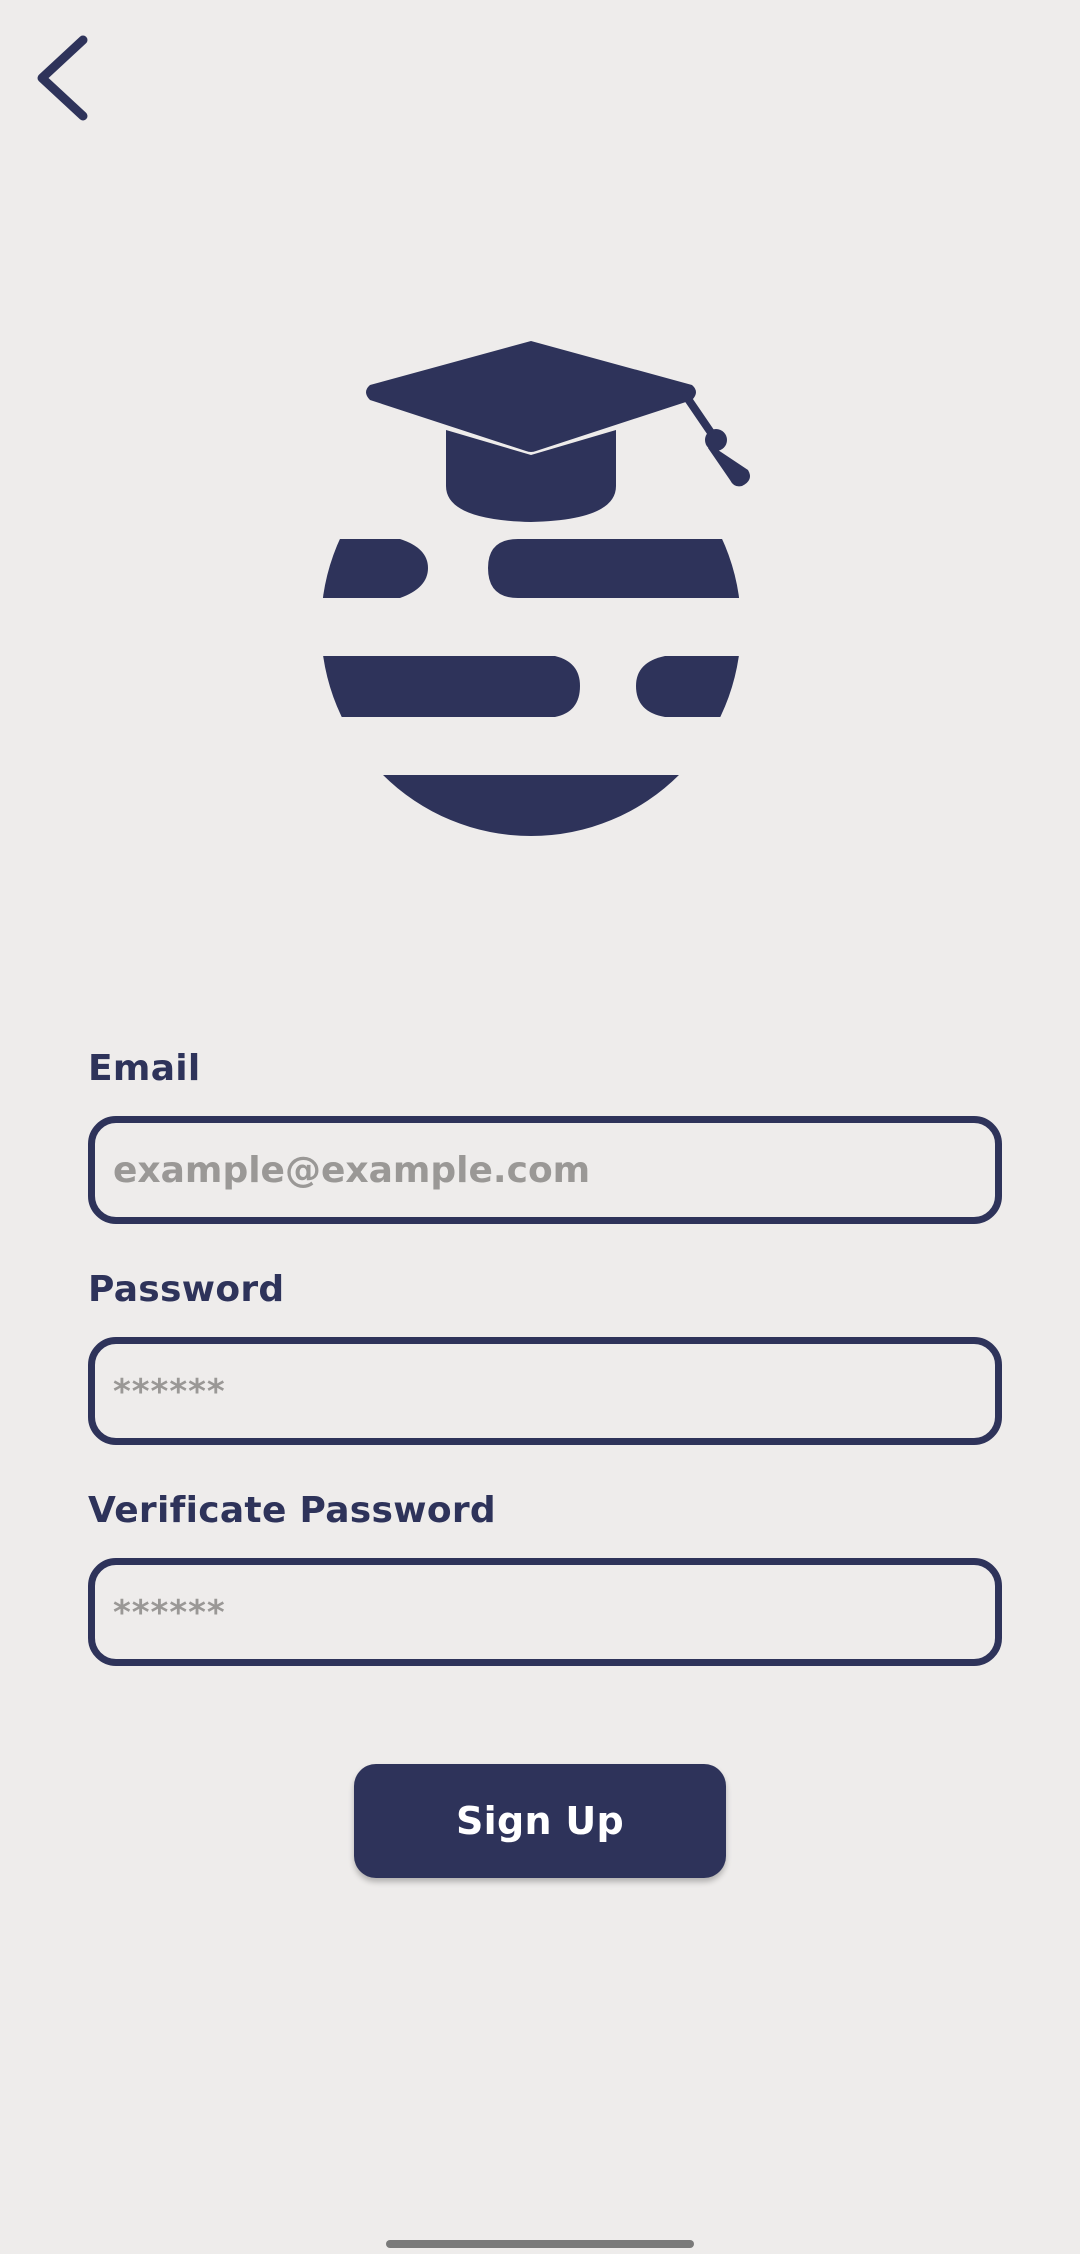 The height and width of the screenshot is (2254, 1080). I want to click on chevron-left-icon, so click(62, 78).